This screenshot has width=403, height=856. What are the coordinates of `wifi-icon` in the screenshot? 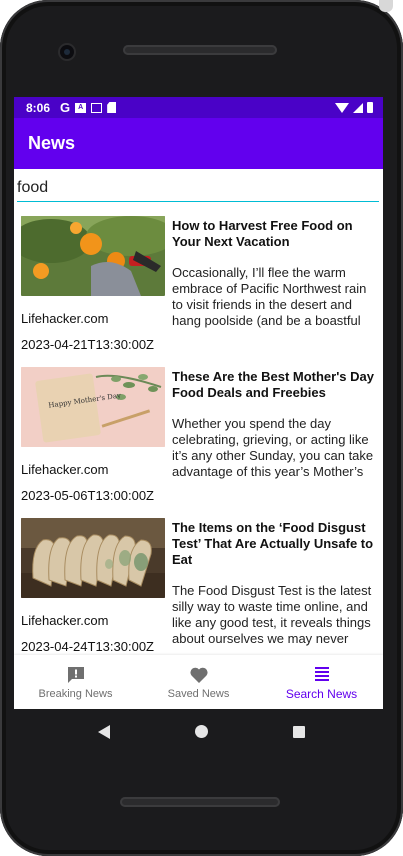 It's located at (342, 107).